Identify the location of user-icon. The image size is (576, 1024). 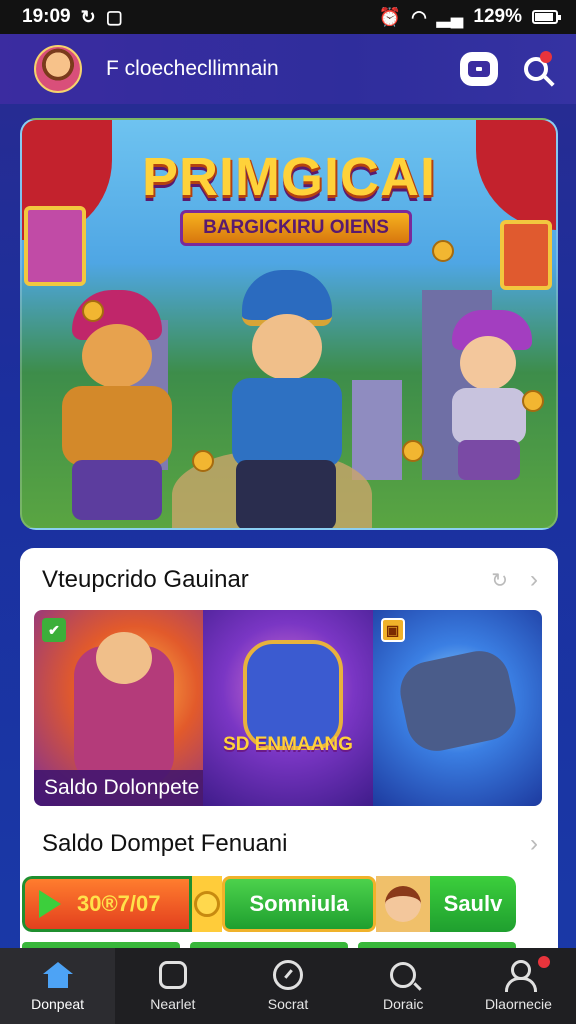
(520, 976).